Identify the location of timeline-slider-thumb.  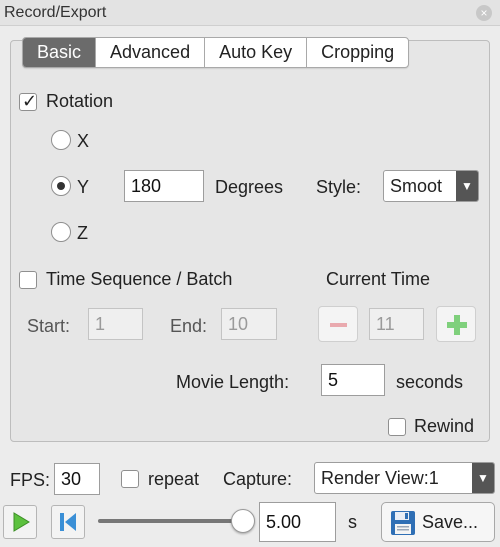
(243, 521).